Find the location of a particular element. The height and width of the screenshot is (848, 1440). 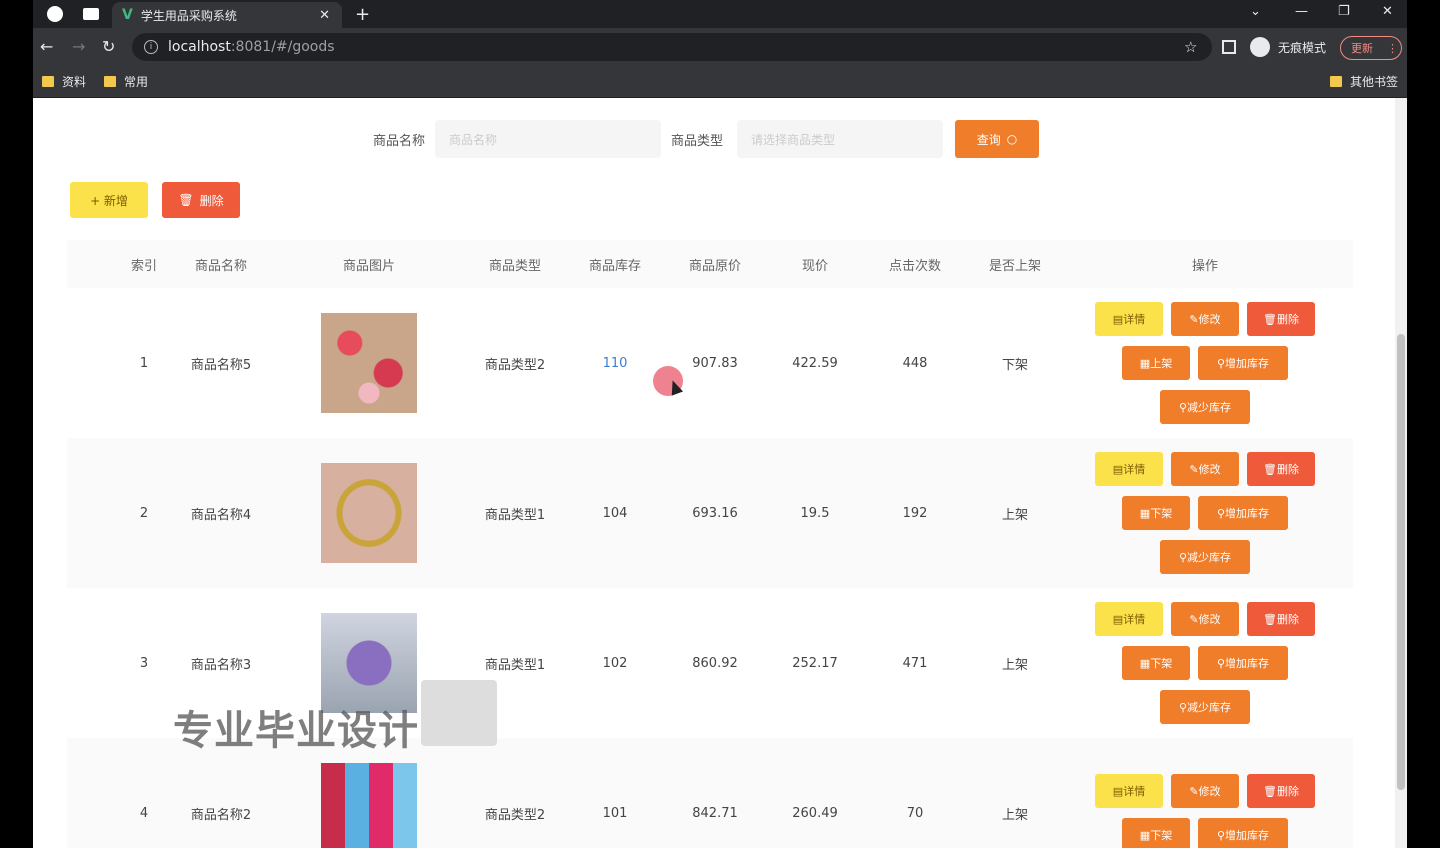

cell-price: 252.17 is located at coordinates (815, 663).